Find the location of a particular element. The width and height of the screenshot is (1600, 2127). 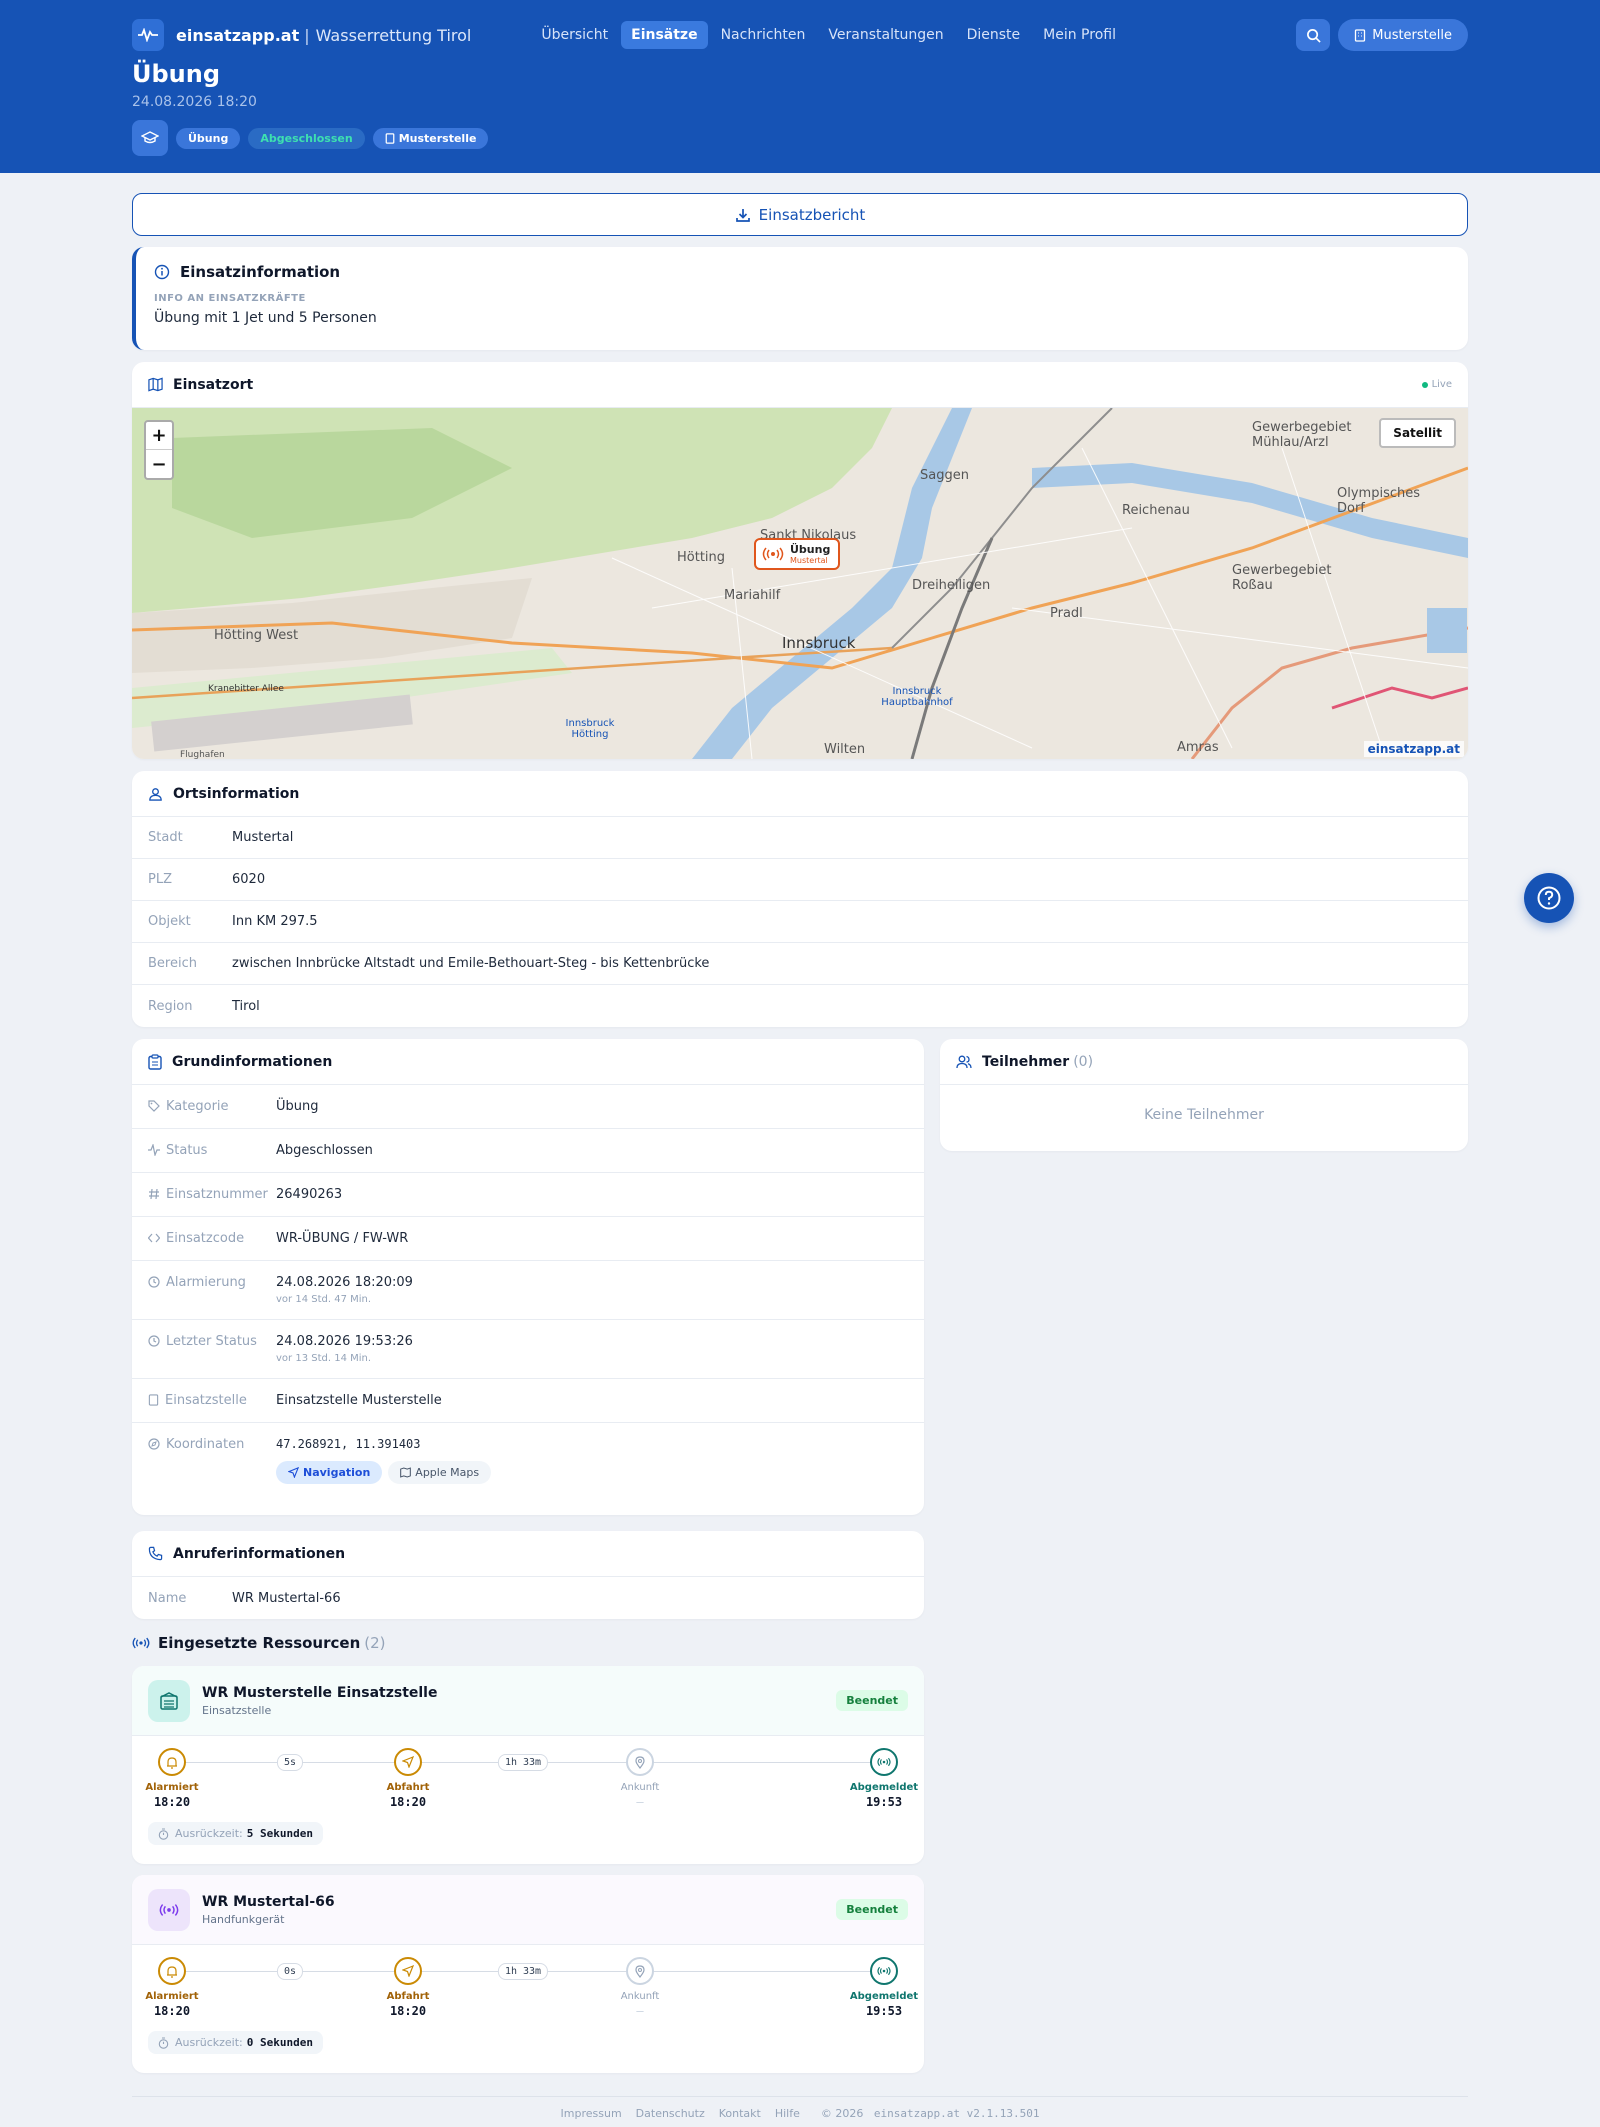

menu-item-profil: Mein Profil is located at coordinates (1079, 35).